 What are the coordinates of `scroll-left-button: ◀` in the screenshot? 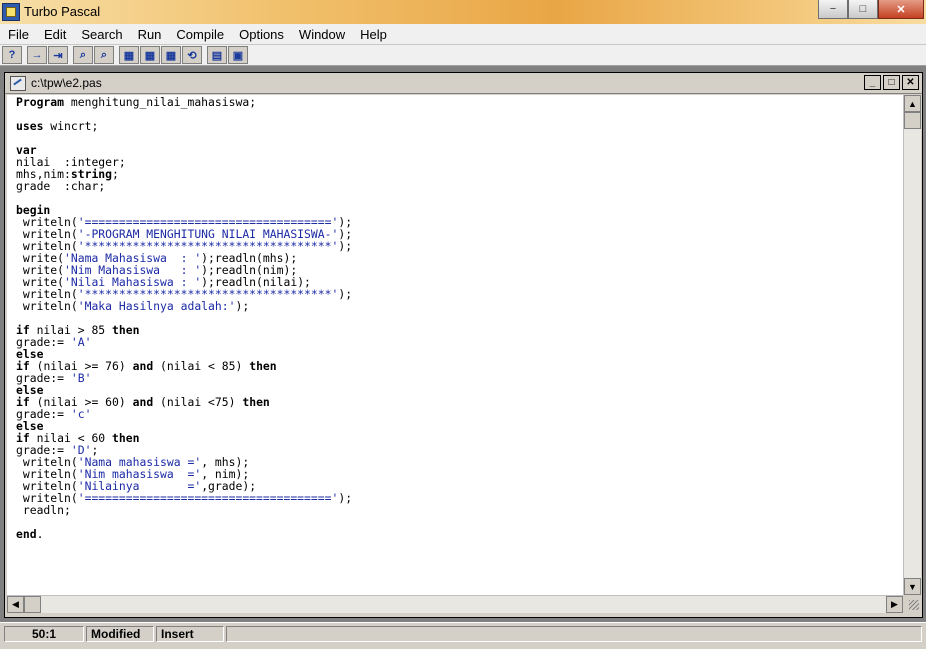 It's located at (15, 604).